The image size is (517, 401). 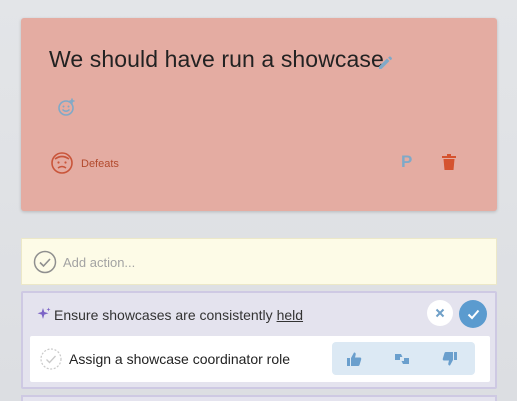 I want to click on add-action-bar, so click(x=259, y=261).